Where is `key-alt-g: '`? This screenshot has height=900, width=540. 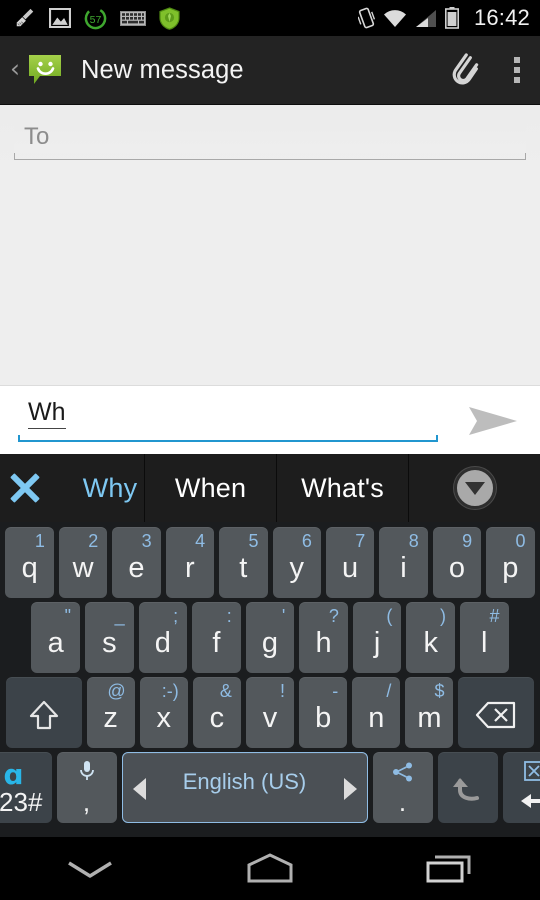 key-alt-g: ' is located at coordinates (283, 616).